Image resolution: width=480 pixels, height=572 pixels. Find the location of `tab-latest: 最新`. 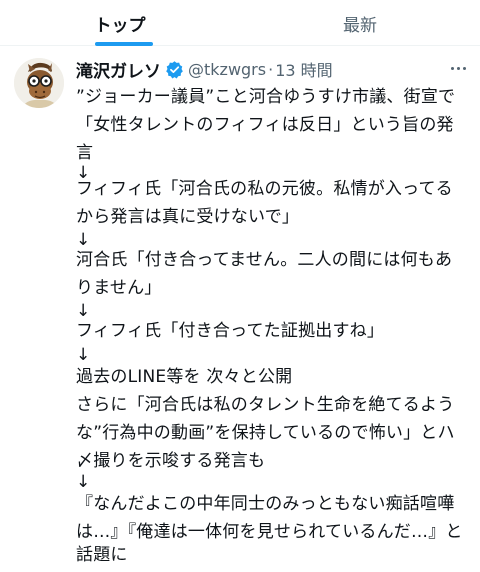

tab-latest: 最新 is located at coordinates (360, 23).